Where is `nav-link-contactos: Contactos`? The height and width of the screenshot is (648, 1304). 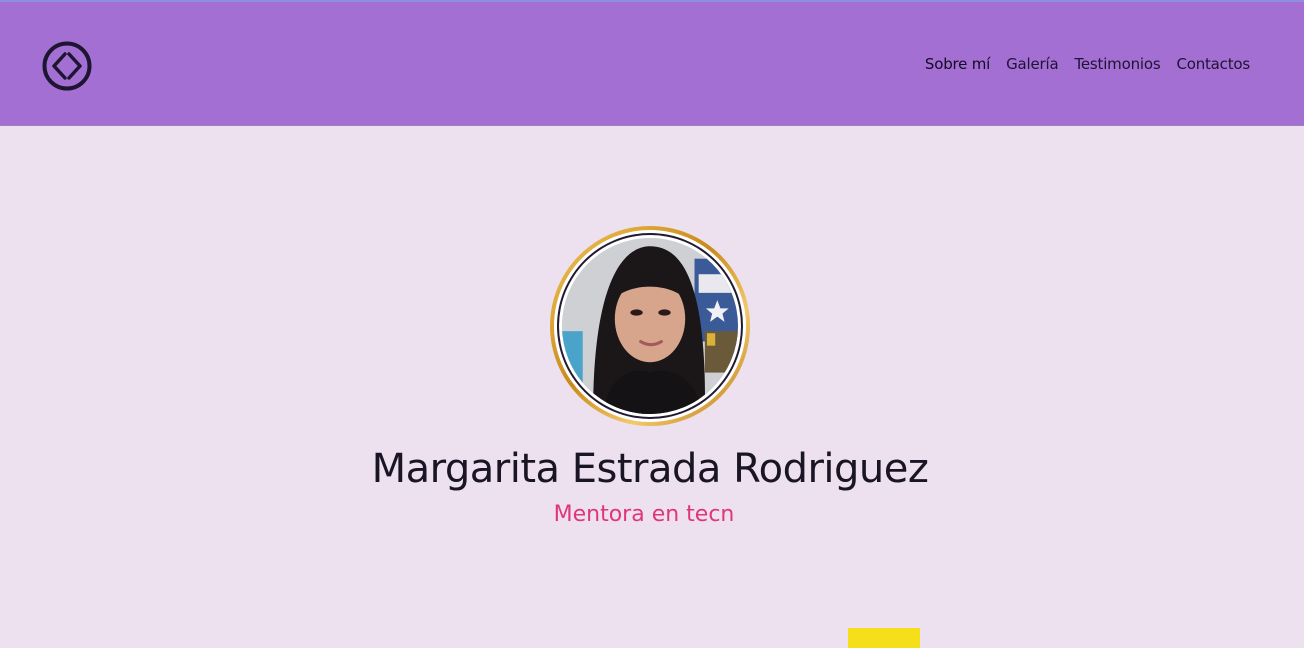 nav-link-contactos: Contactos is located at coordinates (1213, 64).